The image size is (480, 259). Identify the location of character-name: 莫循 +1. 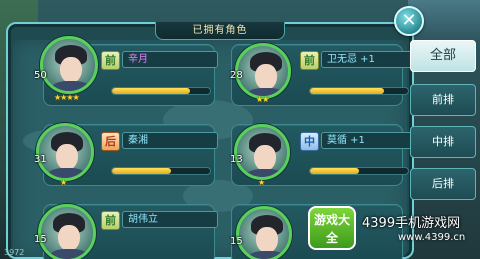
(369, 140).